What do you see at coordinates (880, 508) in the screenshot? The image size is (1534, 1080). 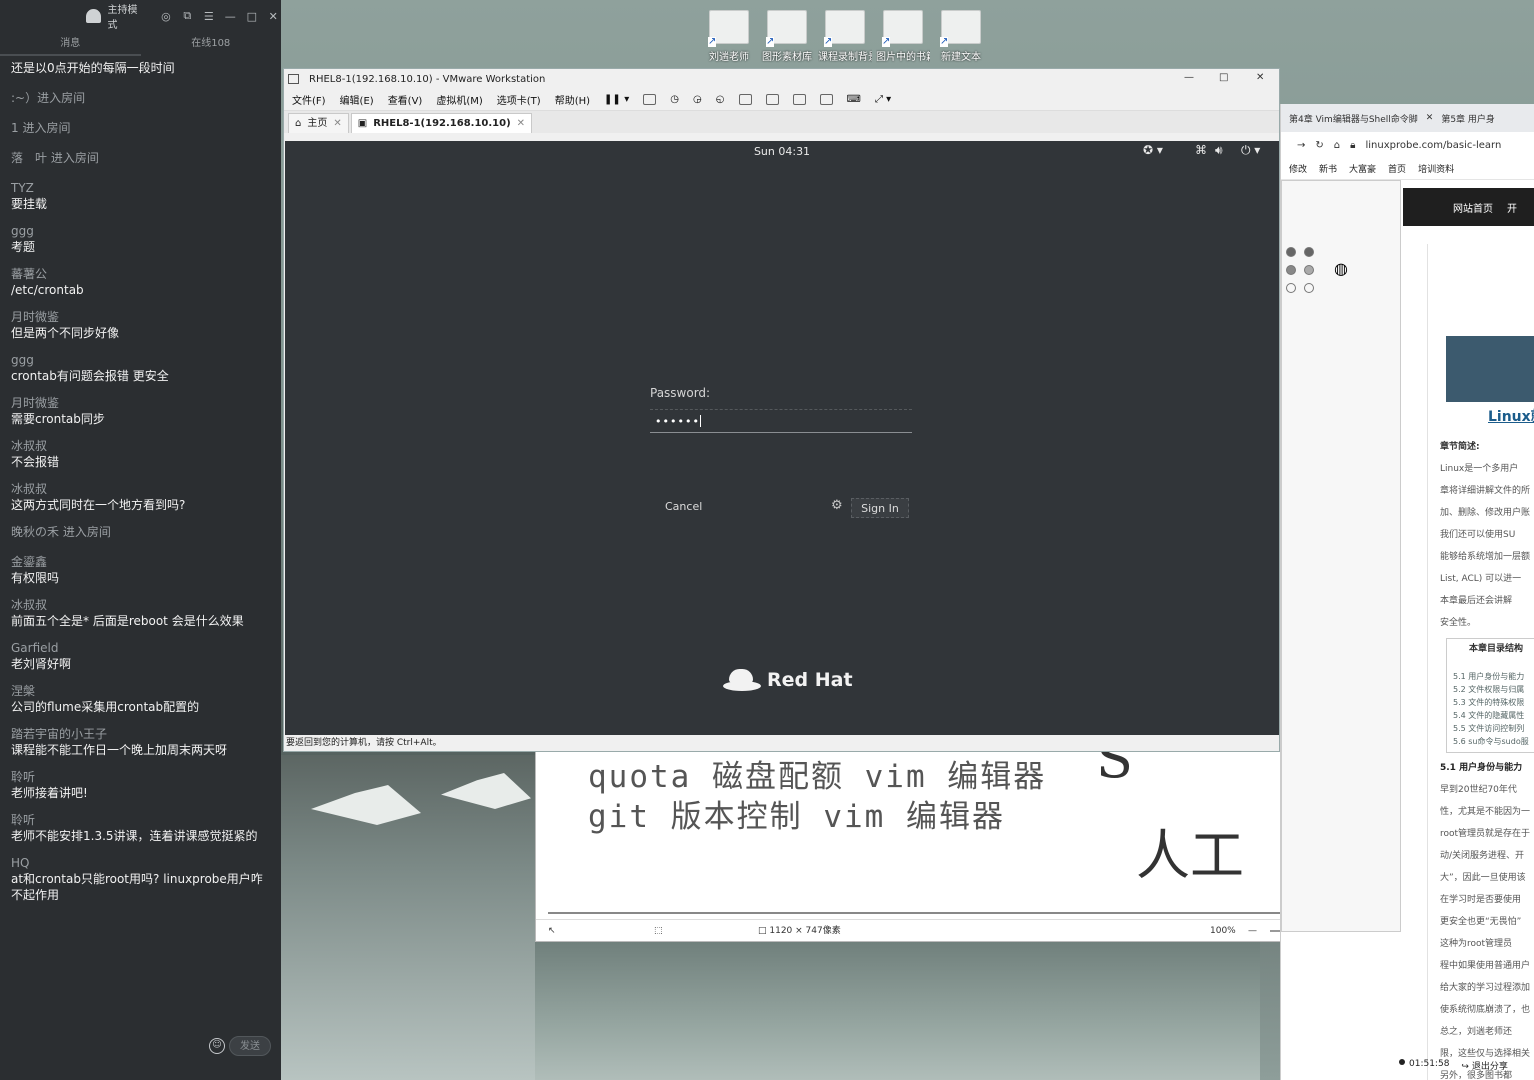 I see `sign-in-button: Sign In` at bounding box center [880, 508].